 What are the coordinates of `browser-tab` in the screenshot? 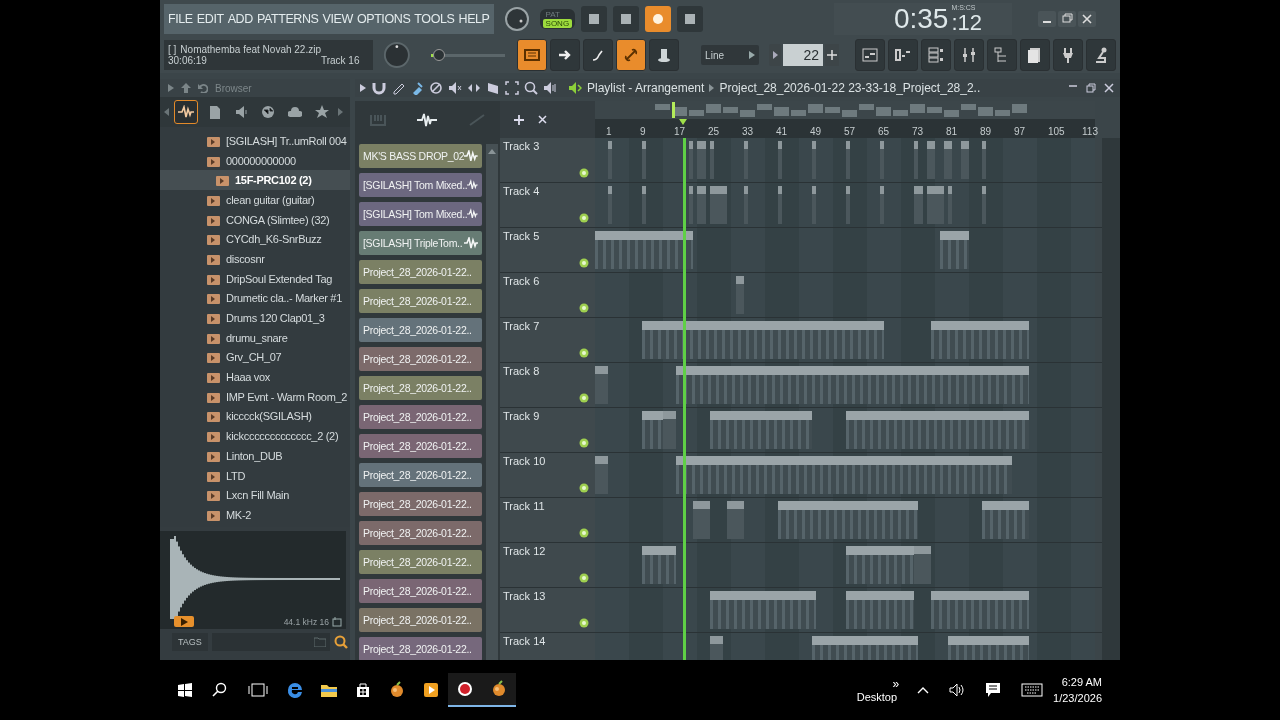 It's located at (186, 112).